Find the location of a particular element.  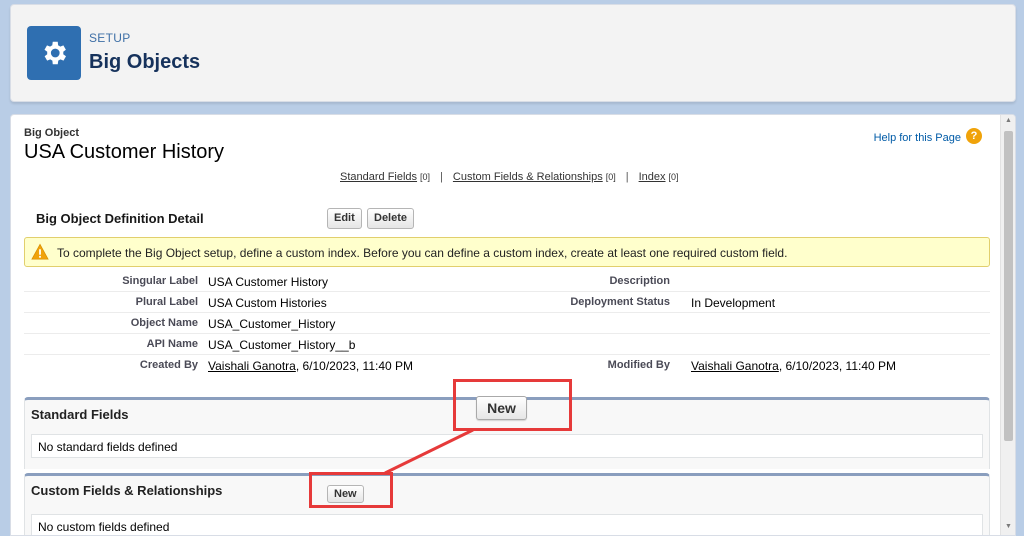

related-link-standard-fields: Standard Fields [0] is located at coordinates (385, 177).